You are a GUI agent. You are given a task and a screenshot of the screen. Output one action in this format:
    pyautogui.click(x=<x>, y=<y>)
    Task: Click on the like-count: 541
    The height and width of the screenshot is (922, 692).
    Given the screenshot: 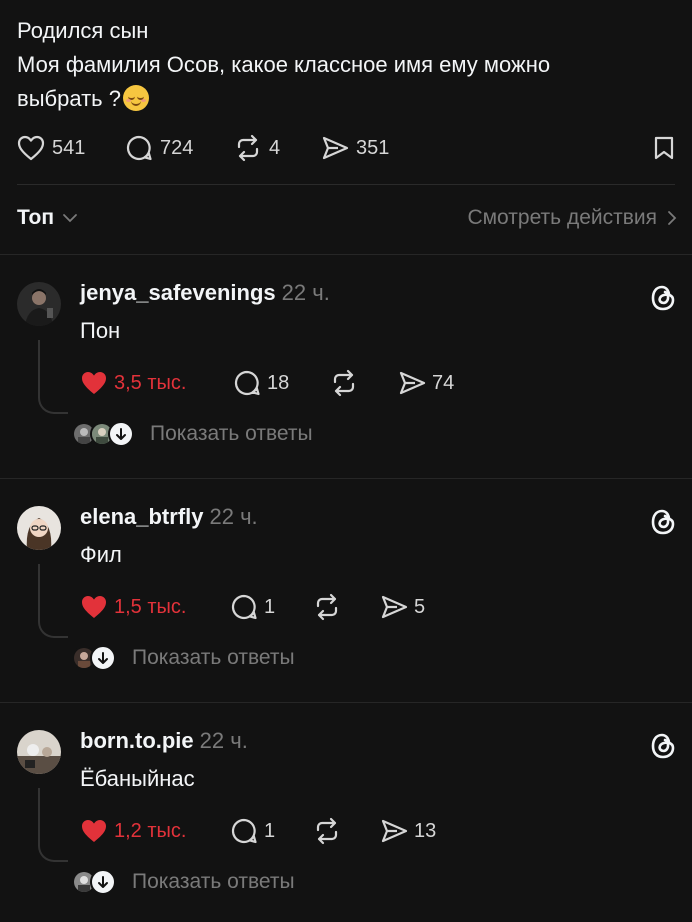 What is the action you would take?
    pyautogui.click(x=69, y=147)
    